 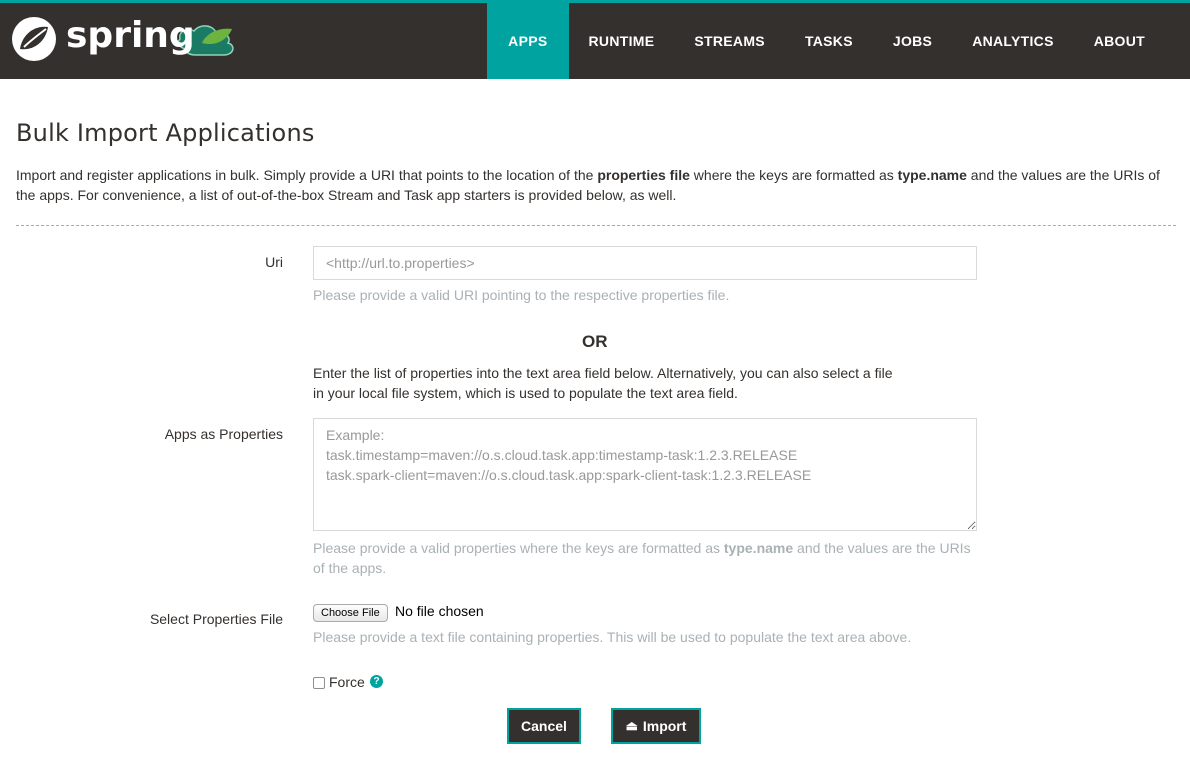 What do you see at coordinates (729, 41) in the screenshot?
I see `nav-streams: STREAMS` at bounding box center [729, 41].